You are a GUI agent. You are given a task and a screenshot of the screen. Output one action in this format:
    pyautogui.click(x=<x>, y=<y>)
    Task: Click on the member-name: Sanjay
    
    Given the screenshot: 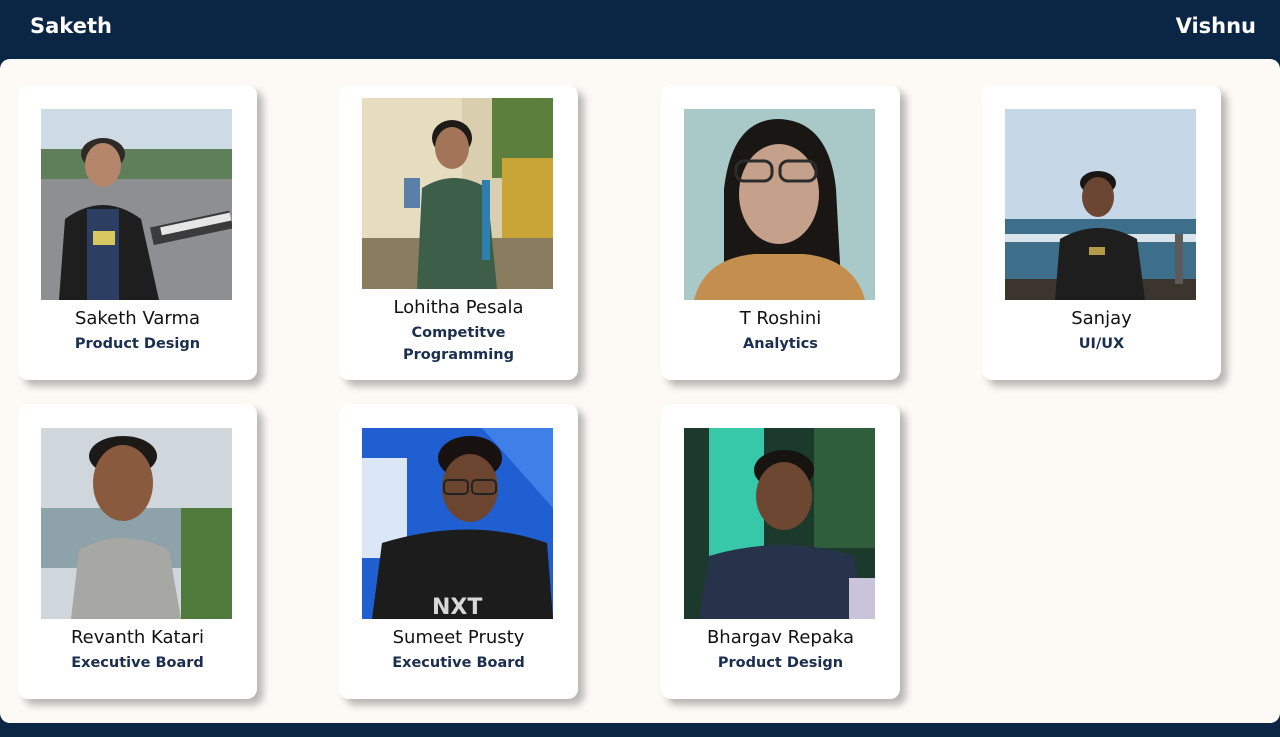 What is the action you would take?
    pyautogui.click(x=1101, y=318)
    